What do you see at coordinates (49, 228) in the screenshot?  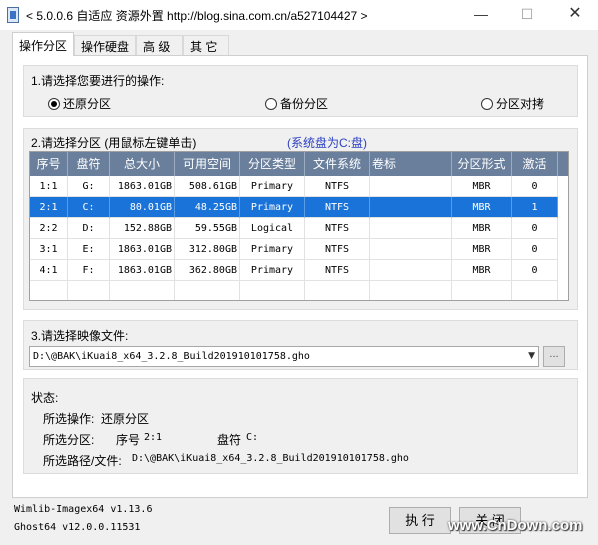 I see `cell-number: 2:2` at bounding box center [49, 228].